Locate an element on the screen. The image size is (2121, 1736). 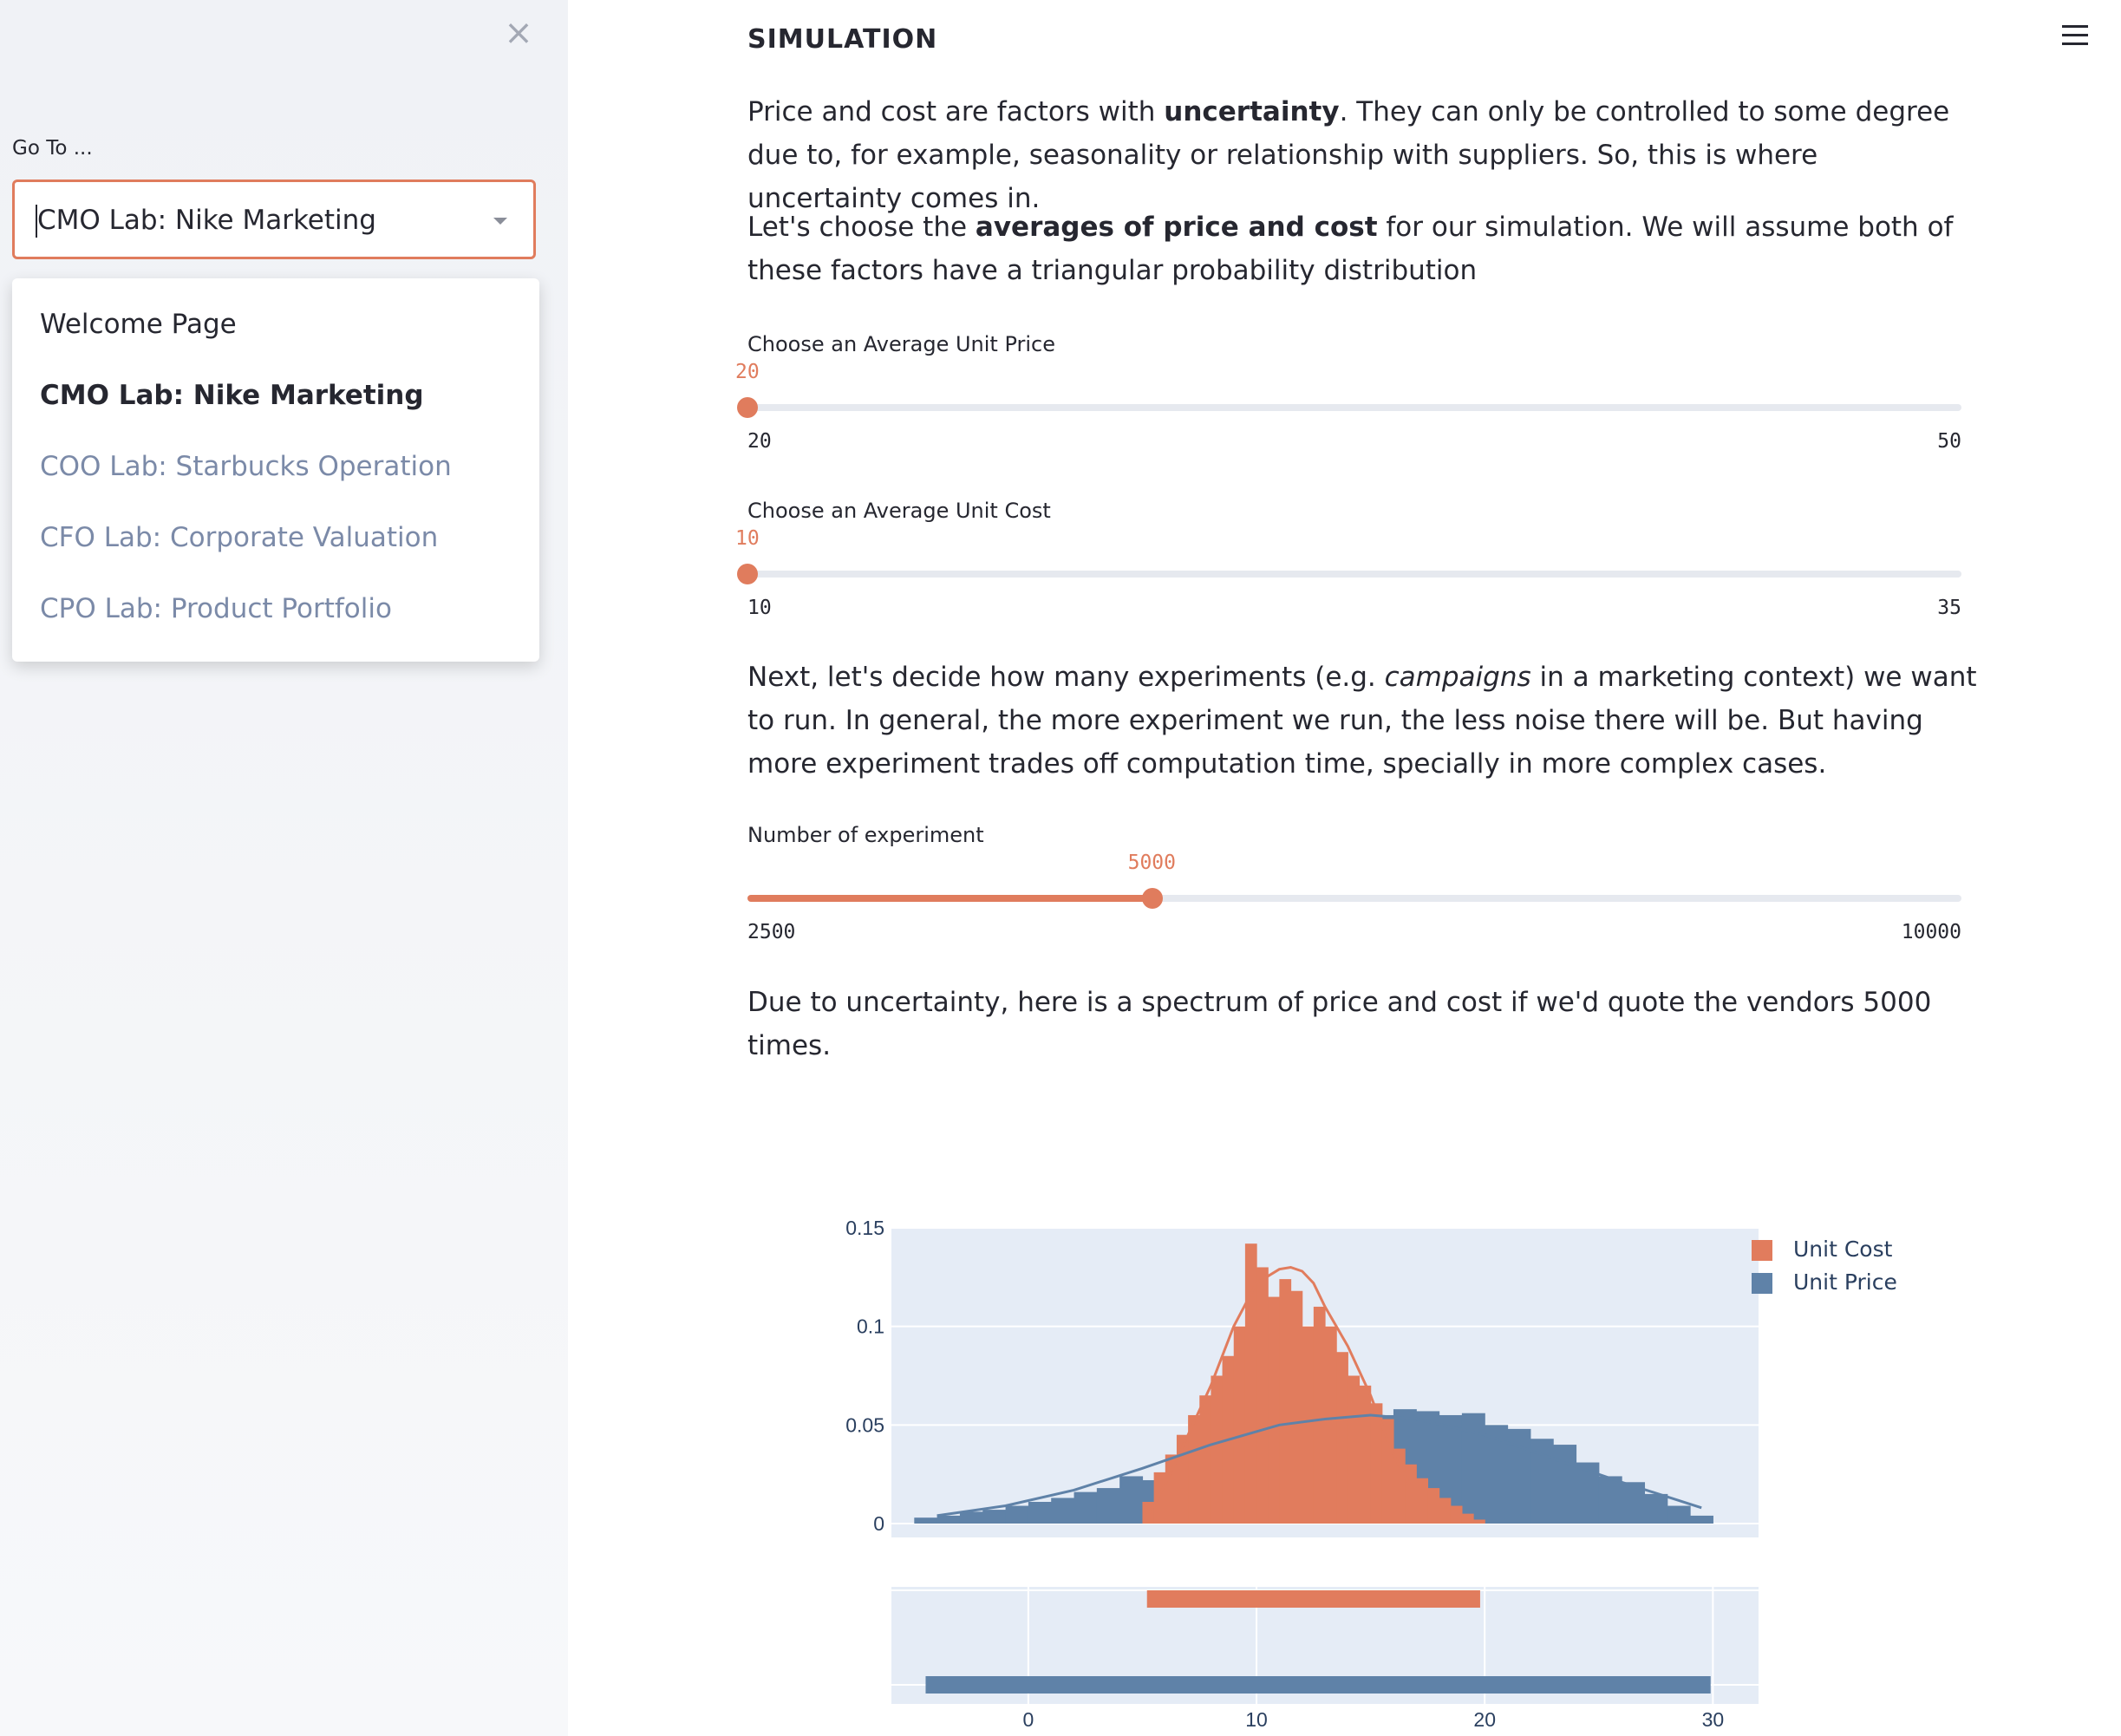
y-tick-label: 0.15 is located at coordinates (864, 1228).